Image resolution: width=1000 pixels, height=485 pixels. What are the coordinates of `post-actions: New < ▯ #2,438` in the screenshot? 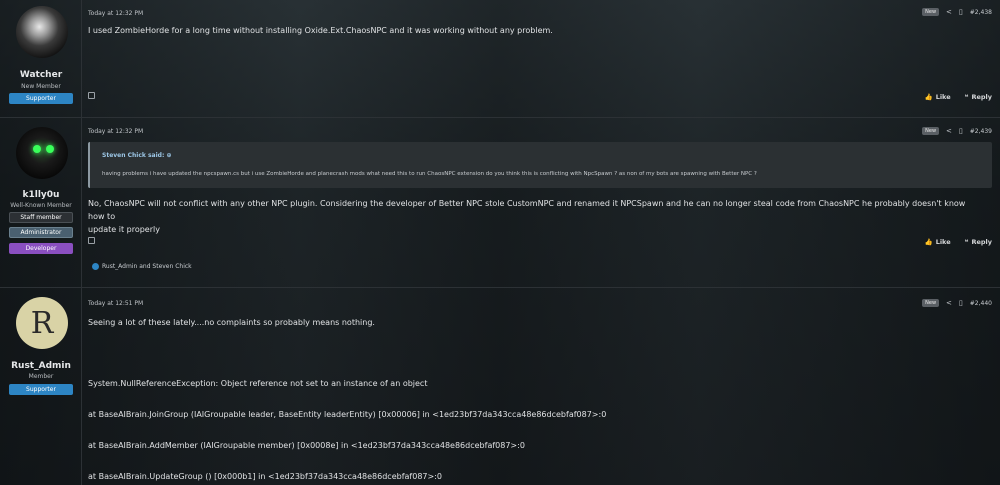 It's located at (957, 12).